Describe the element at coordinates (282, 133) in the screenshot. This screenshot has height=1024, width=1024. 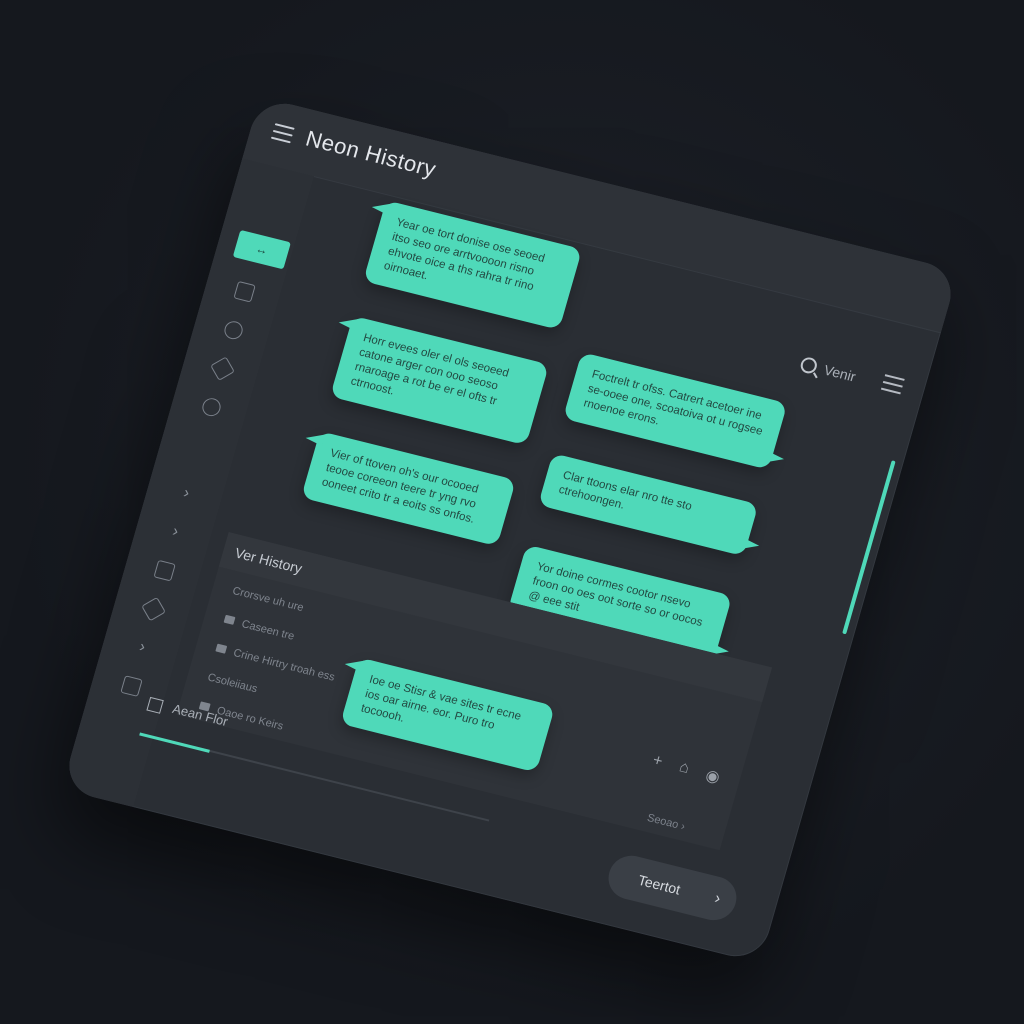
I see `menu-icon` at that location.